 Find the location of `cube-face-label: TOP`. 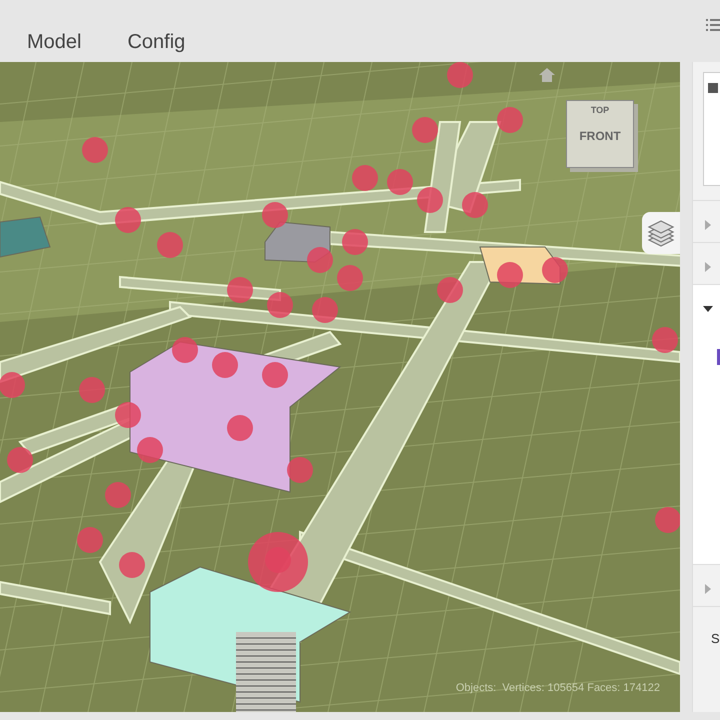

cube-face-label: TOP is located at coordinates (600, 110).